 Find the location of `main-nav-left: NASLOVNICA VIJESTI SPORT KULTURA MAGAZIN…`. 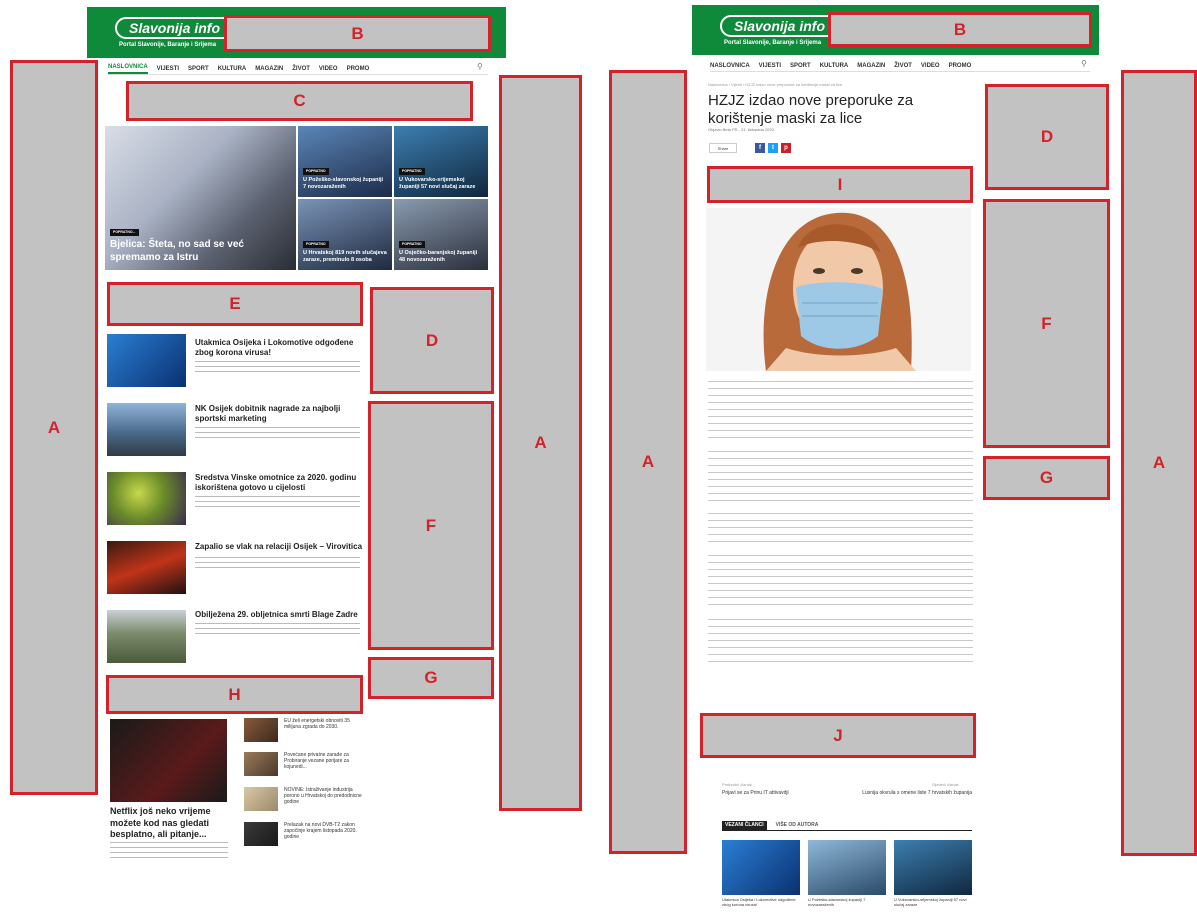

main-nav-left: NASLOVNICA VIJESTI SPORT KULTURA MAGAZIN… is located at coordinates (298, 69).